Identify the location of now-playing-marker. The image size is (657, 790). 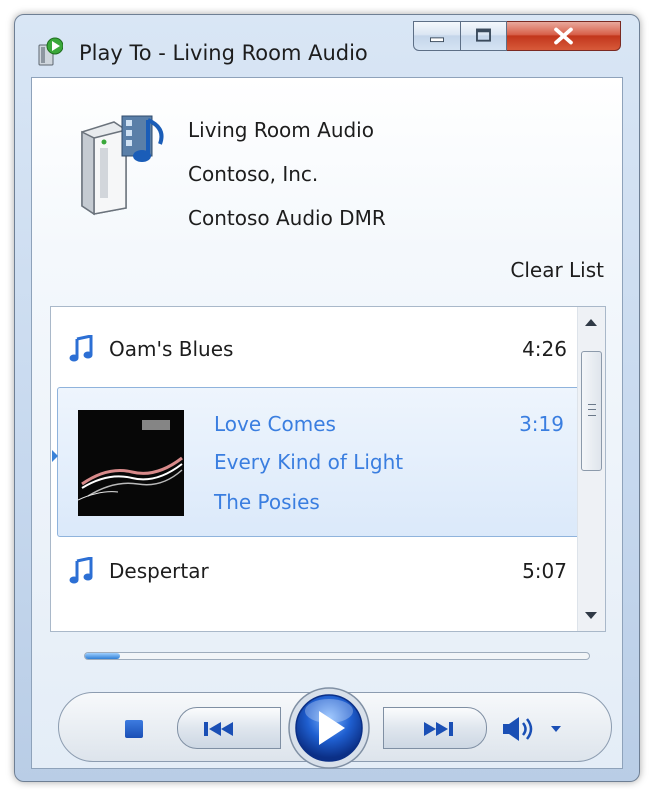
(55, 456).